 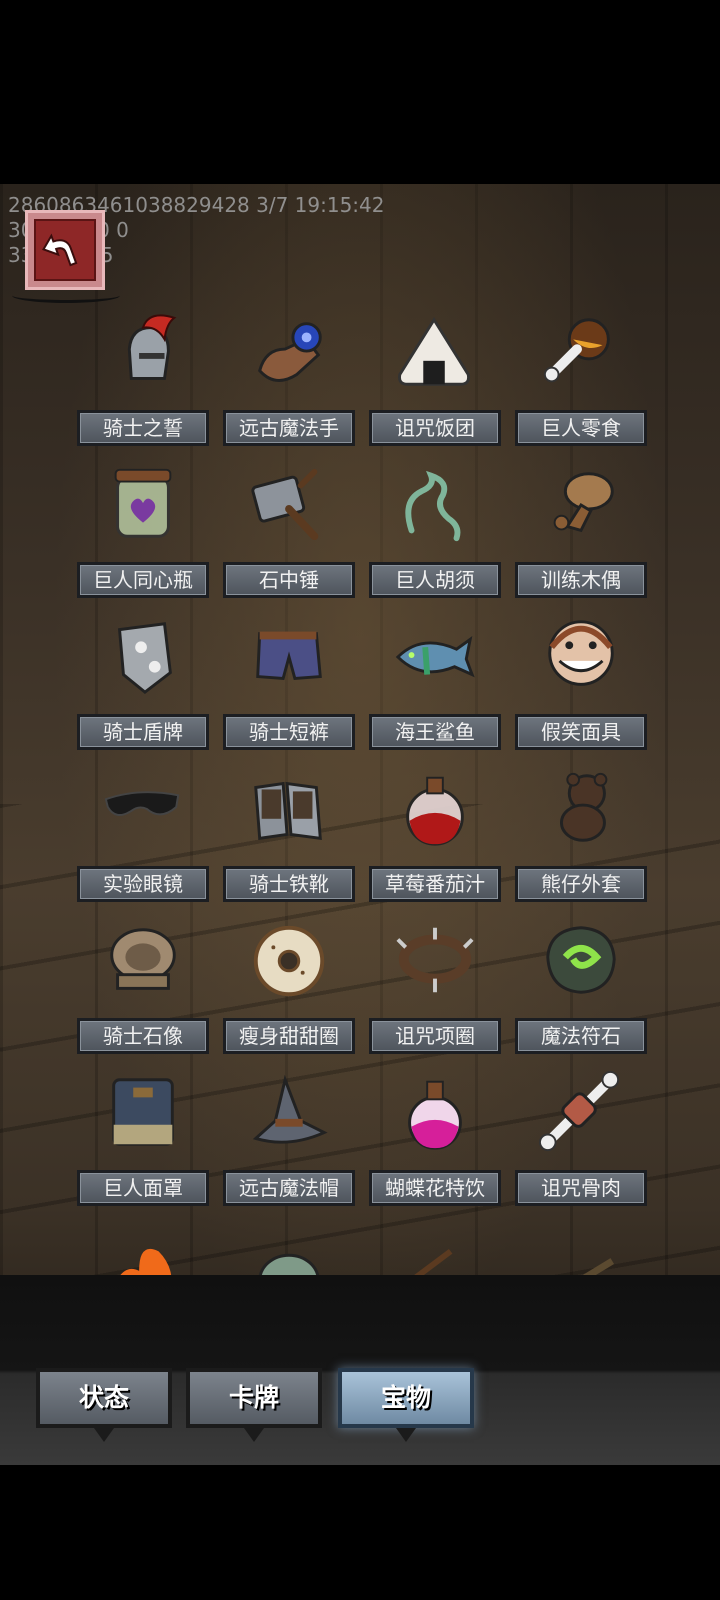 I want to click on shorts-icon, so click(x=289, y=657).